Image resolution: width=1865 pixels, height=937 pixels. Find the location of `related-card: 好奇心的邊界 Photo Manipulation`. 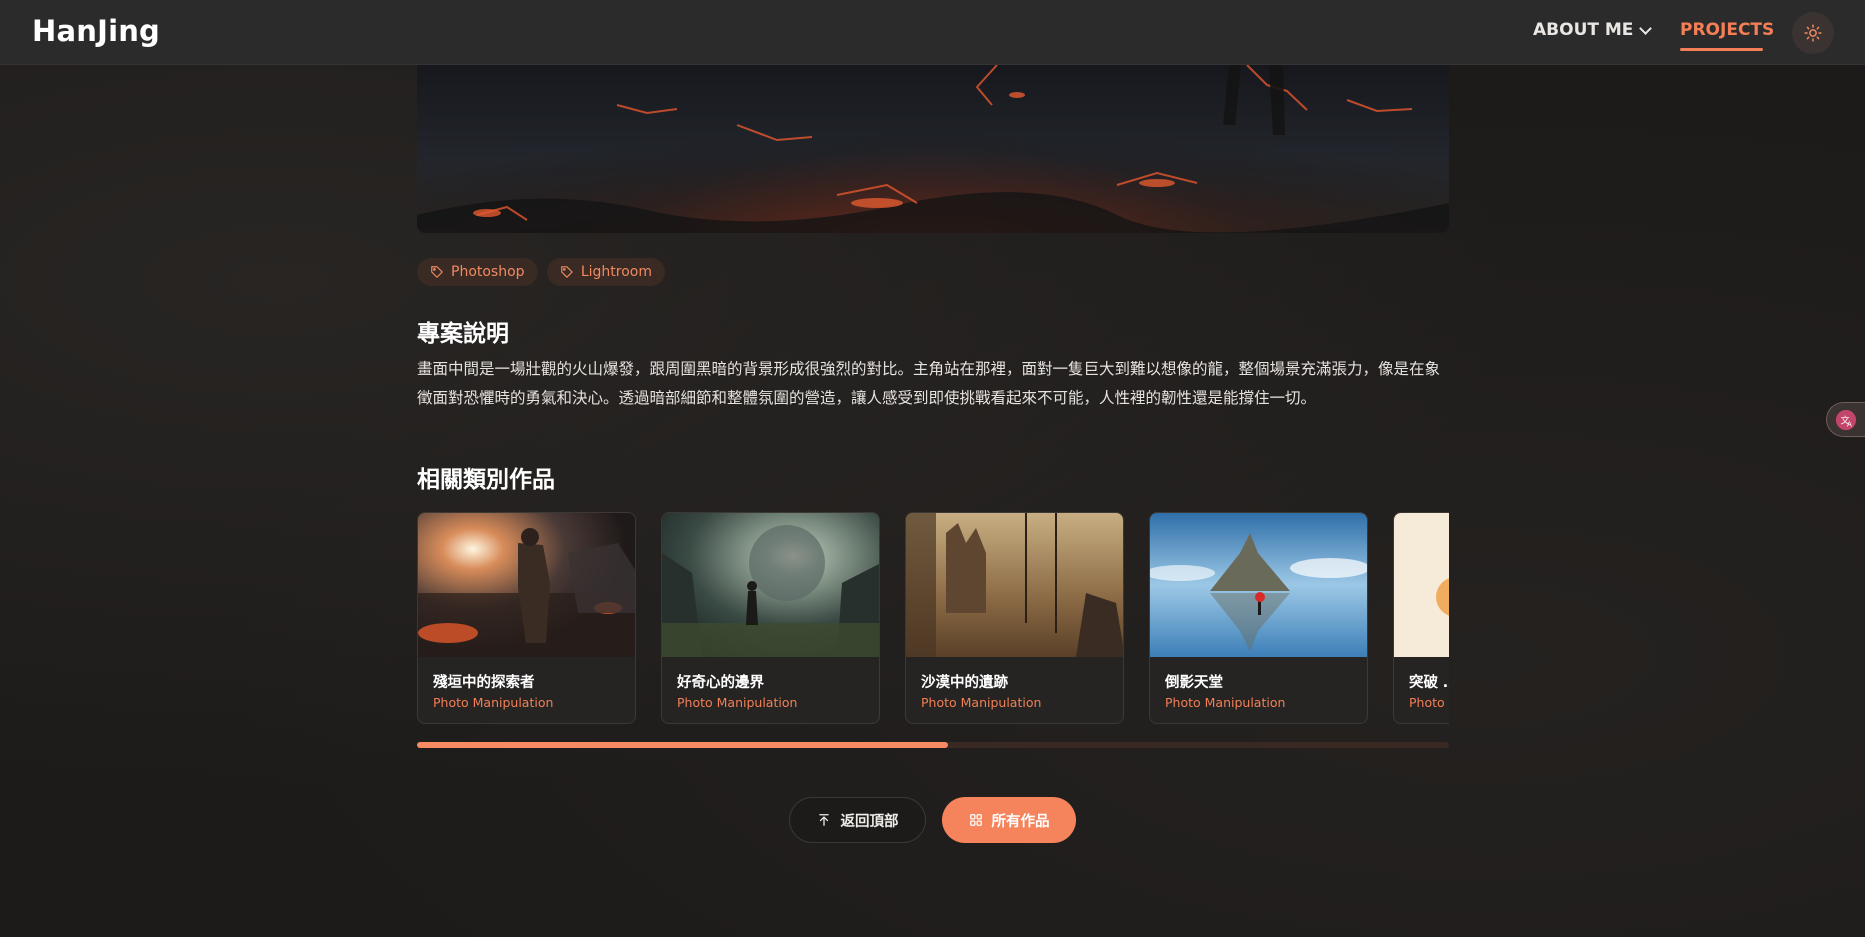

related-card: 好奇心的邊界 Photo Manipulation is located at coordinates (770, 618).